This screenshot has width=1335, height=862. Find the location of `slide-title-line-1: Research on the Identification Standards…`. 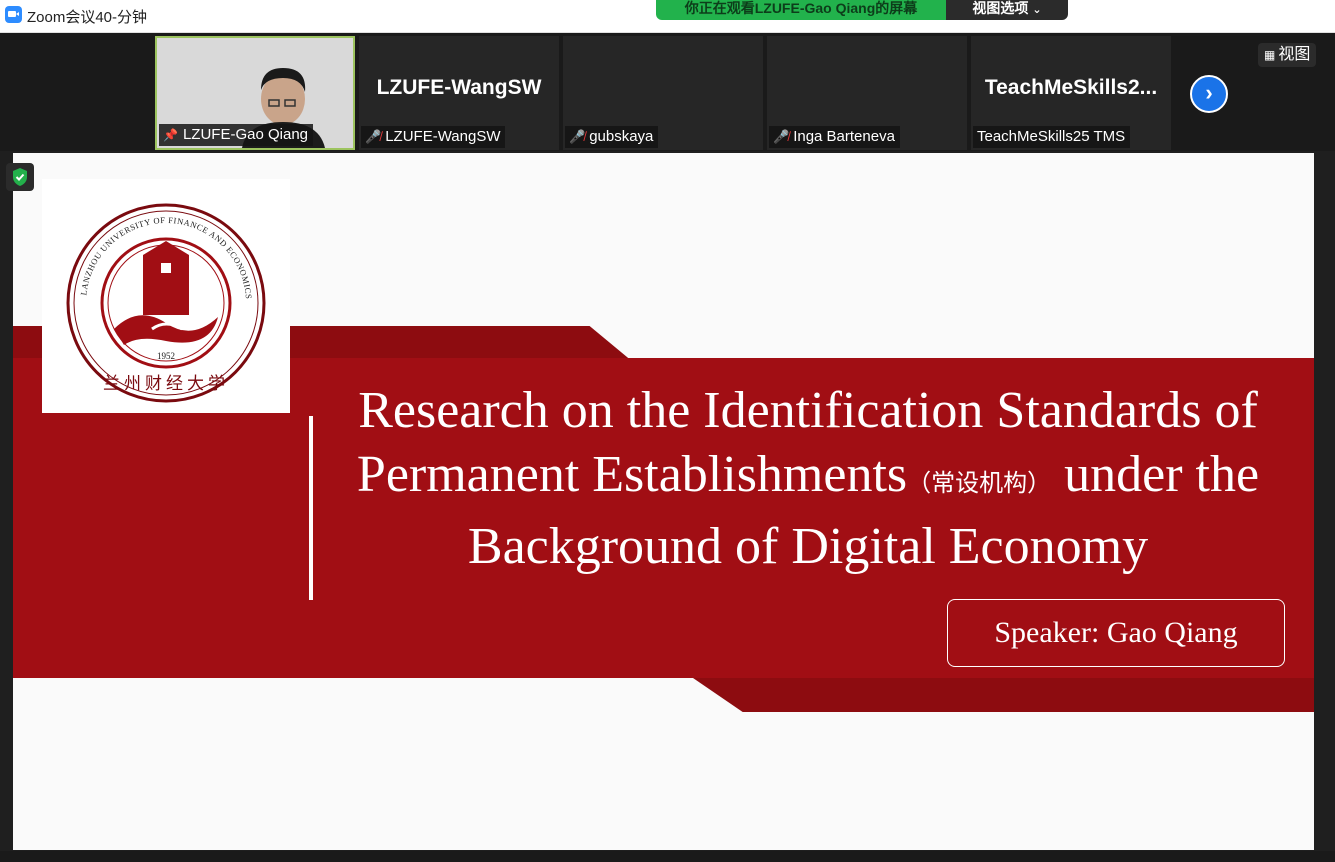

slide-title-line-1: Research on the Identification Standards… is located at coordinates (808, 410).